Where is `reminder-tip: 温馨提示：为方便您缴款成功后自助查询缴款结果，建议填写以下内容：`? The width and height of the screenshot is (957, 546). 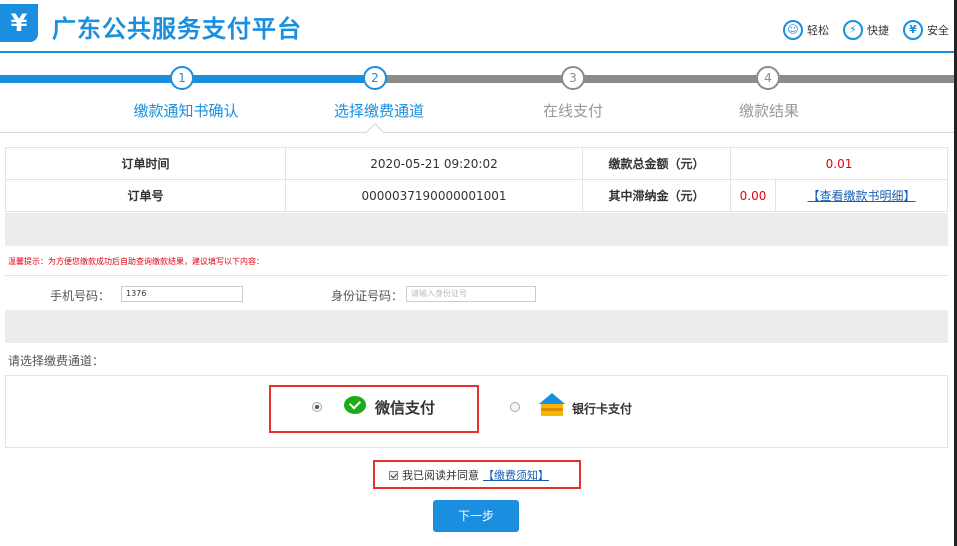
reminder-tip: 温馨提示：为方便您缴款成功后自助查询缴款结果，建议填写以下内容： is located at coordinates (136, 261).